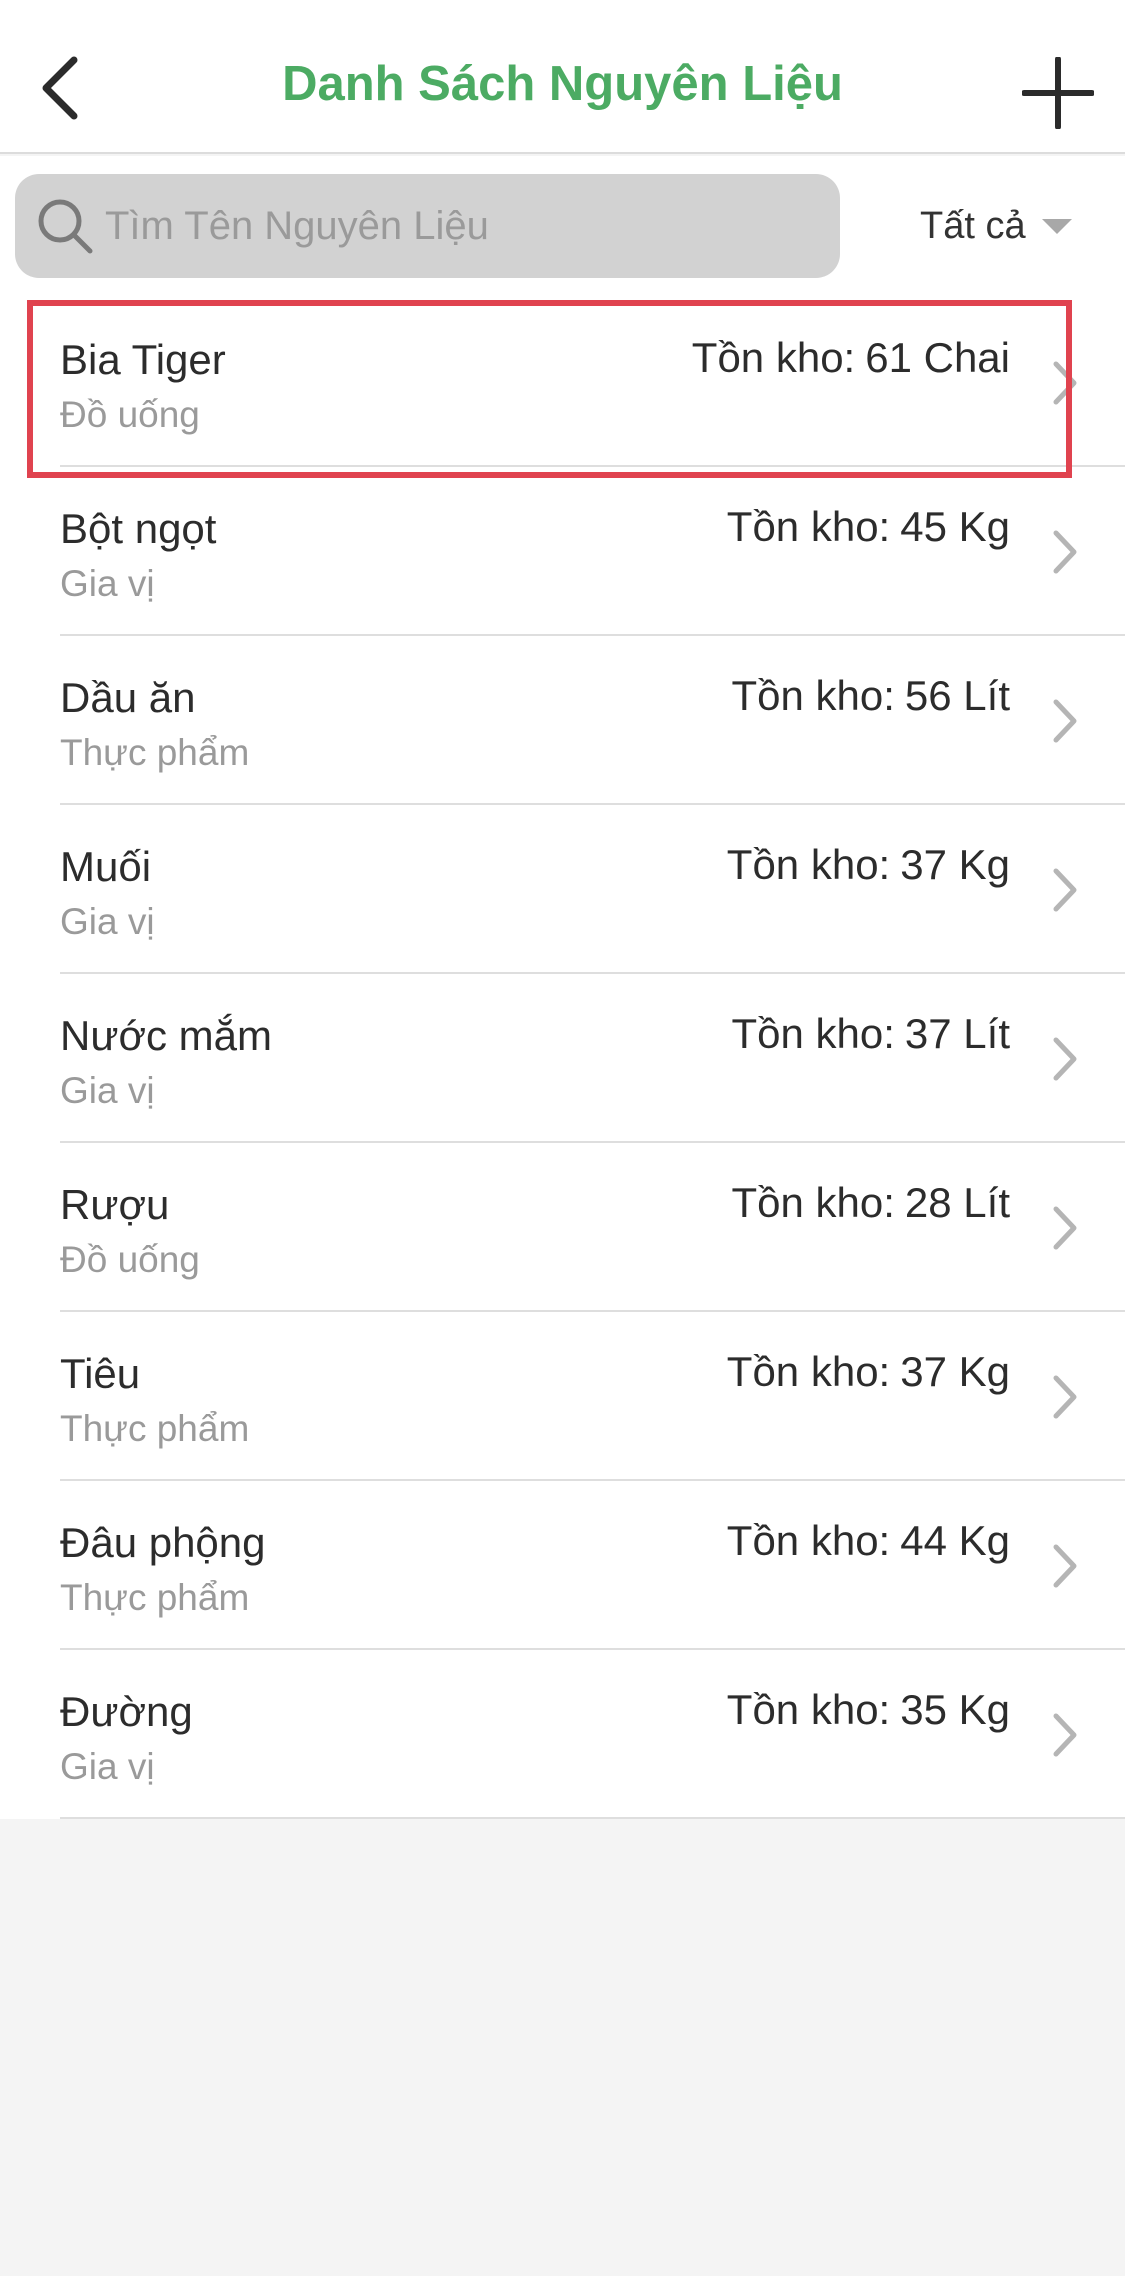 Image resolution: width=1125 pixels, height=2276 pixels. I want to click on ingredient-stock: Tồn kho: 35 Kg, so click(868, 1710).